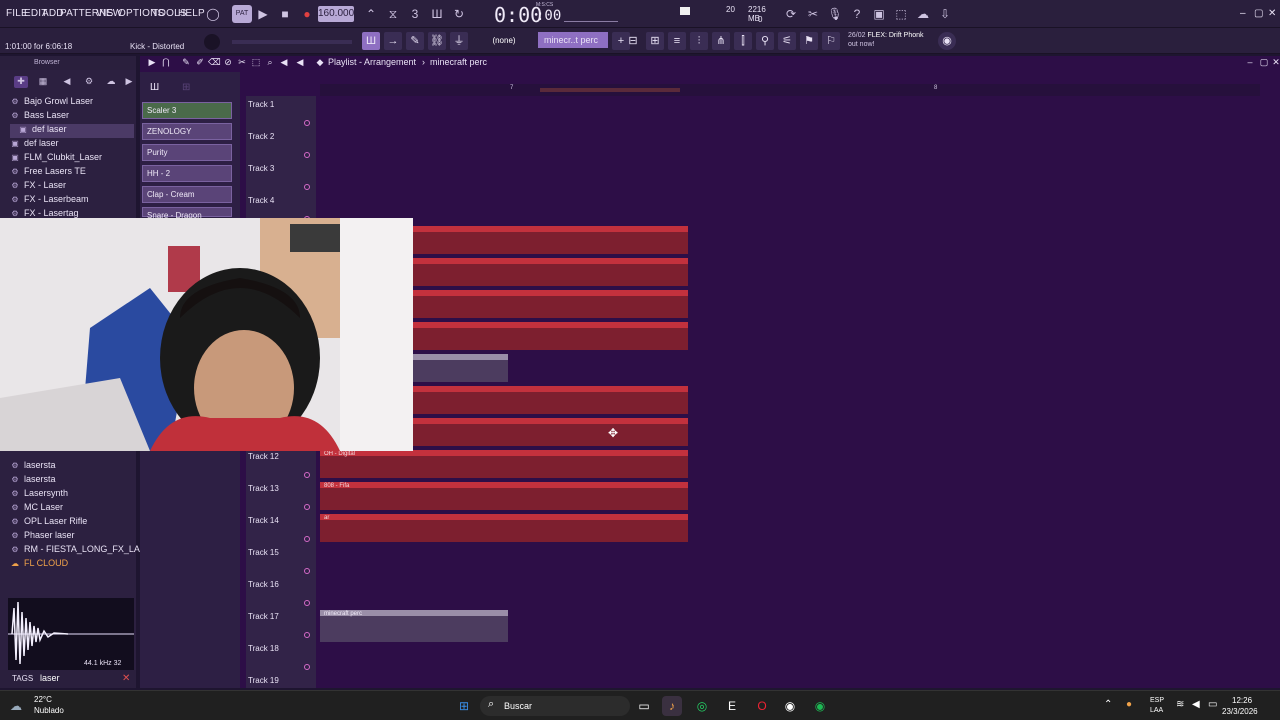  What do you see at coordinates (56, 159) in the screenshot?
I see `browser-item: ▣ FLM_Clubkit_Laser` at bounding box center [56, 159].